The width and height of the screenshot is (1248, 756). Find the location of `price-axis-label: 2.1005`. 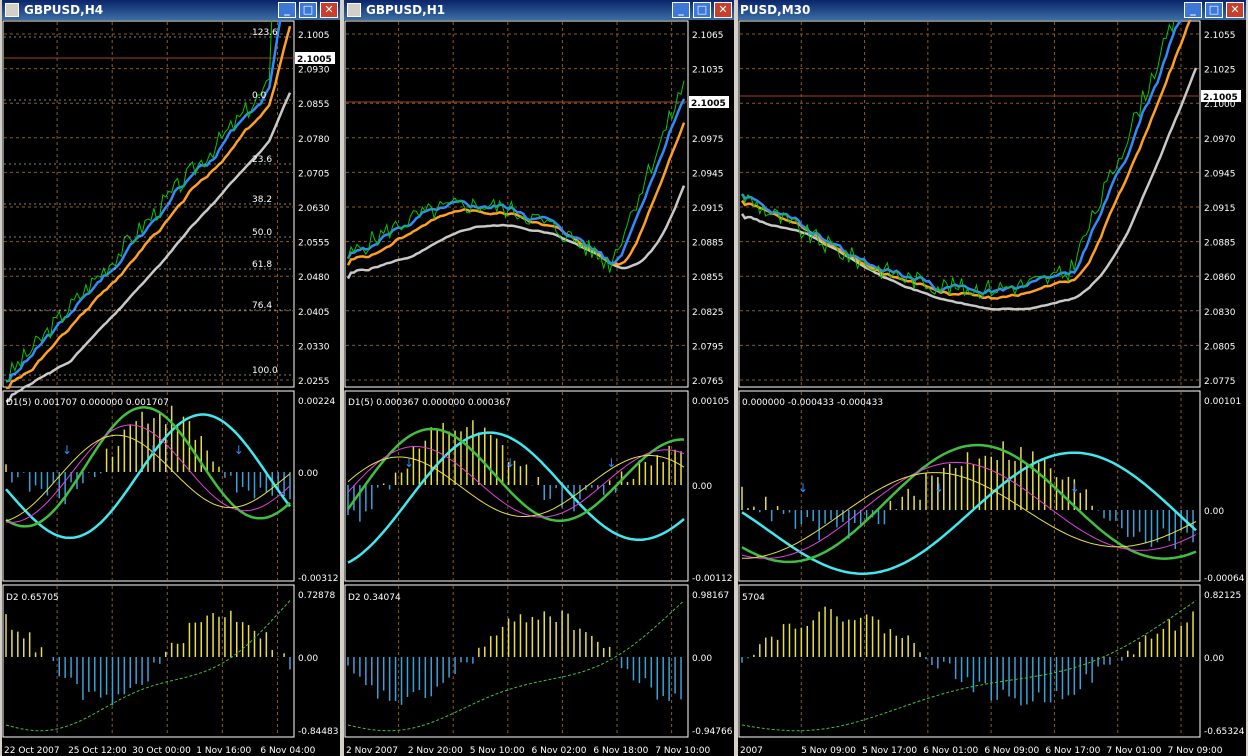

price-axis-label: 2.1005 is located at coordinates (314, 36).